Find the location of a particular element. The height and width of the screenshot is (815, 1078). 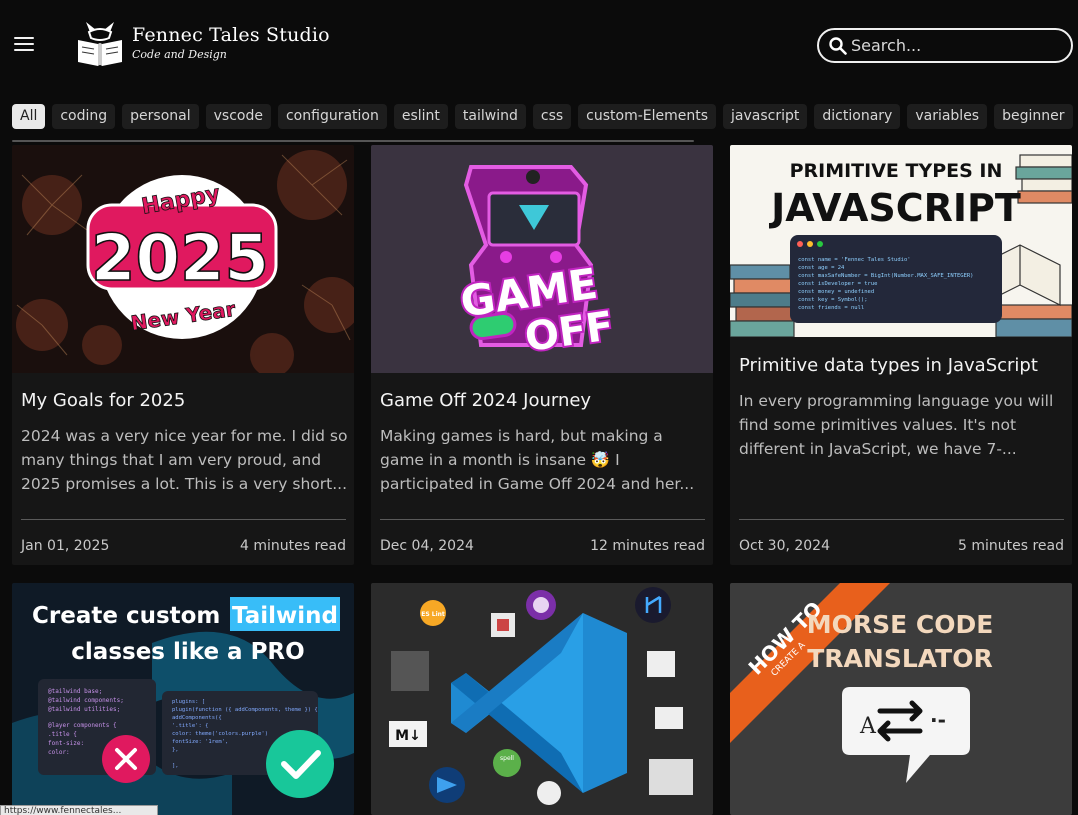

code-line: ], is located at coordinates (175, 766).